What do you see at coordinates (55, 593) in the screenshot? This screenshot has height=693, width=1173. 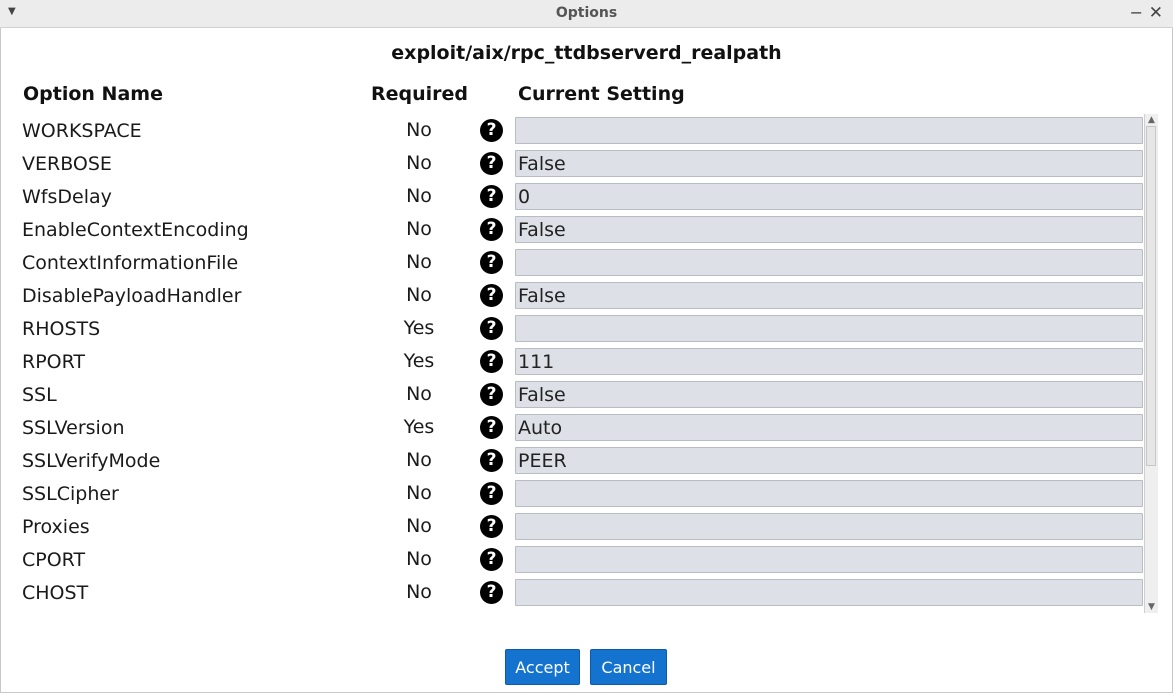 I see `option-name: CHOST` at bounding box center [55, 593].